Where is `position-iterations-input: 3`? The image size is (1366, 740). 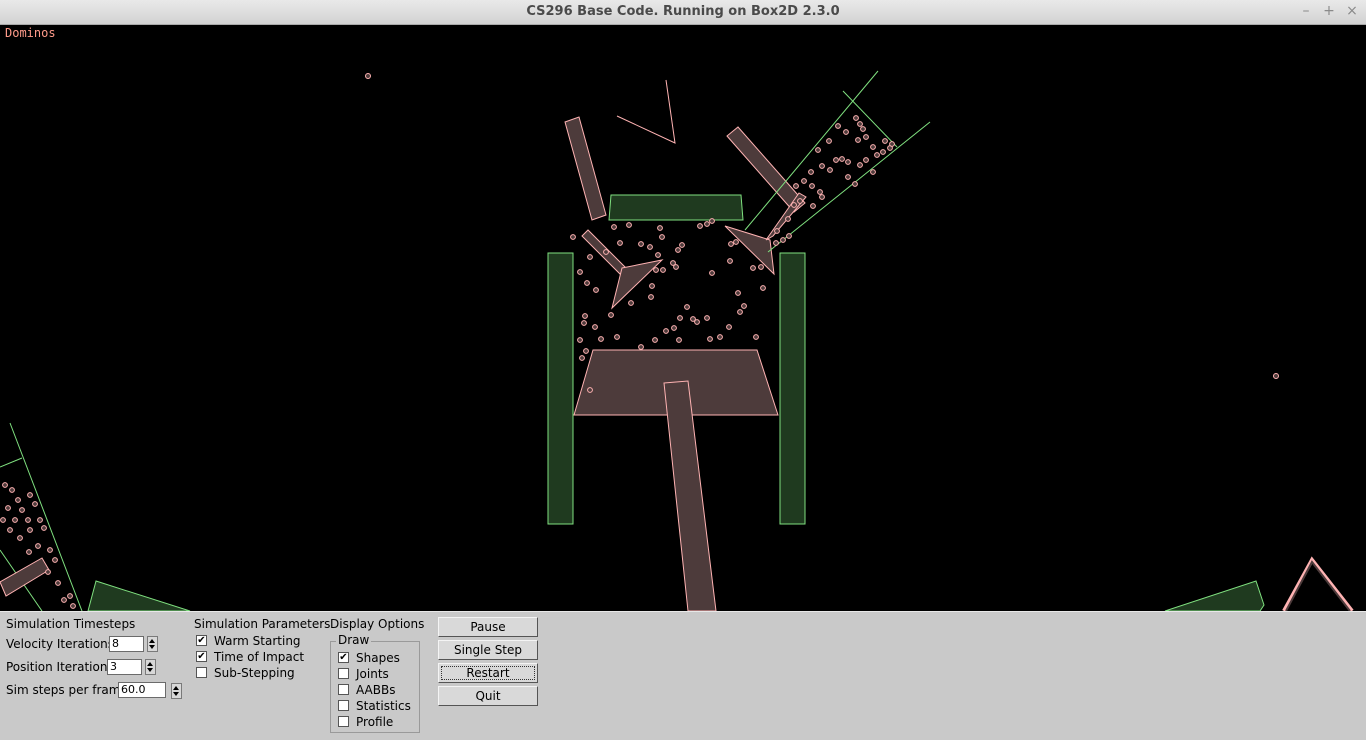
position-iterations-input: 3 is located at coordinates (124, 667).